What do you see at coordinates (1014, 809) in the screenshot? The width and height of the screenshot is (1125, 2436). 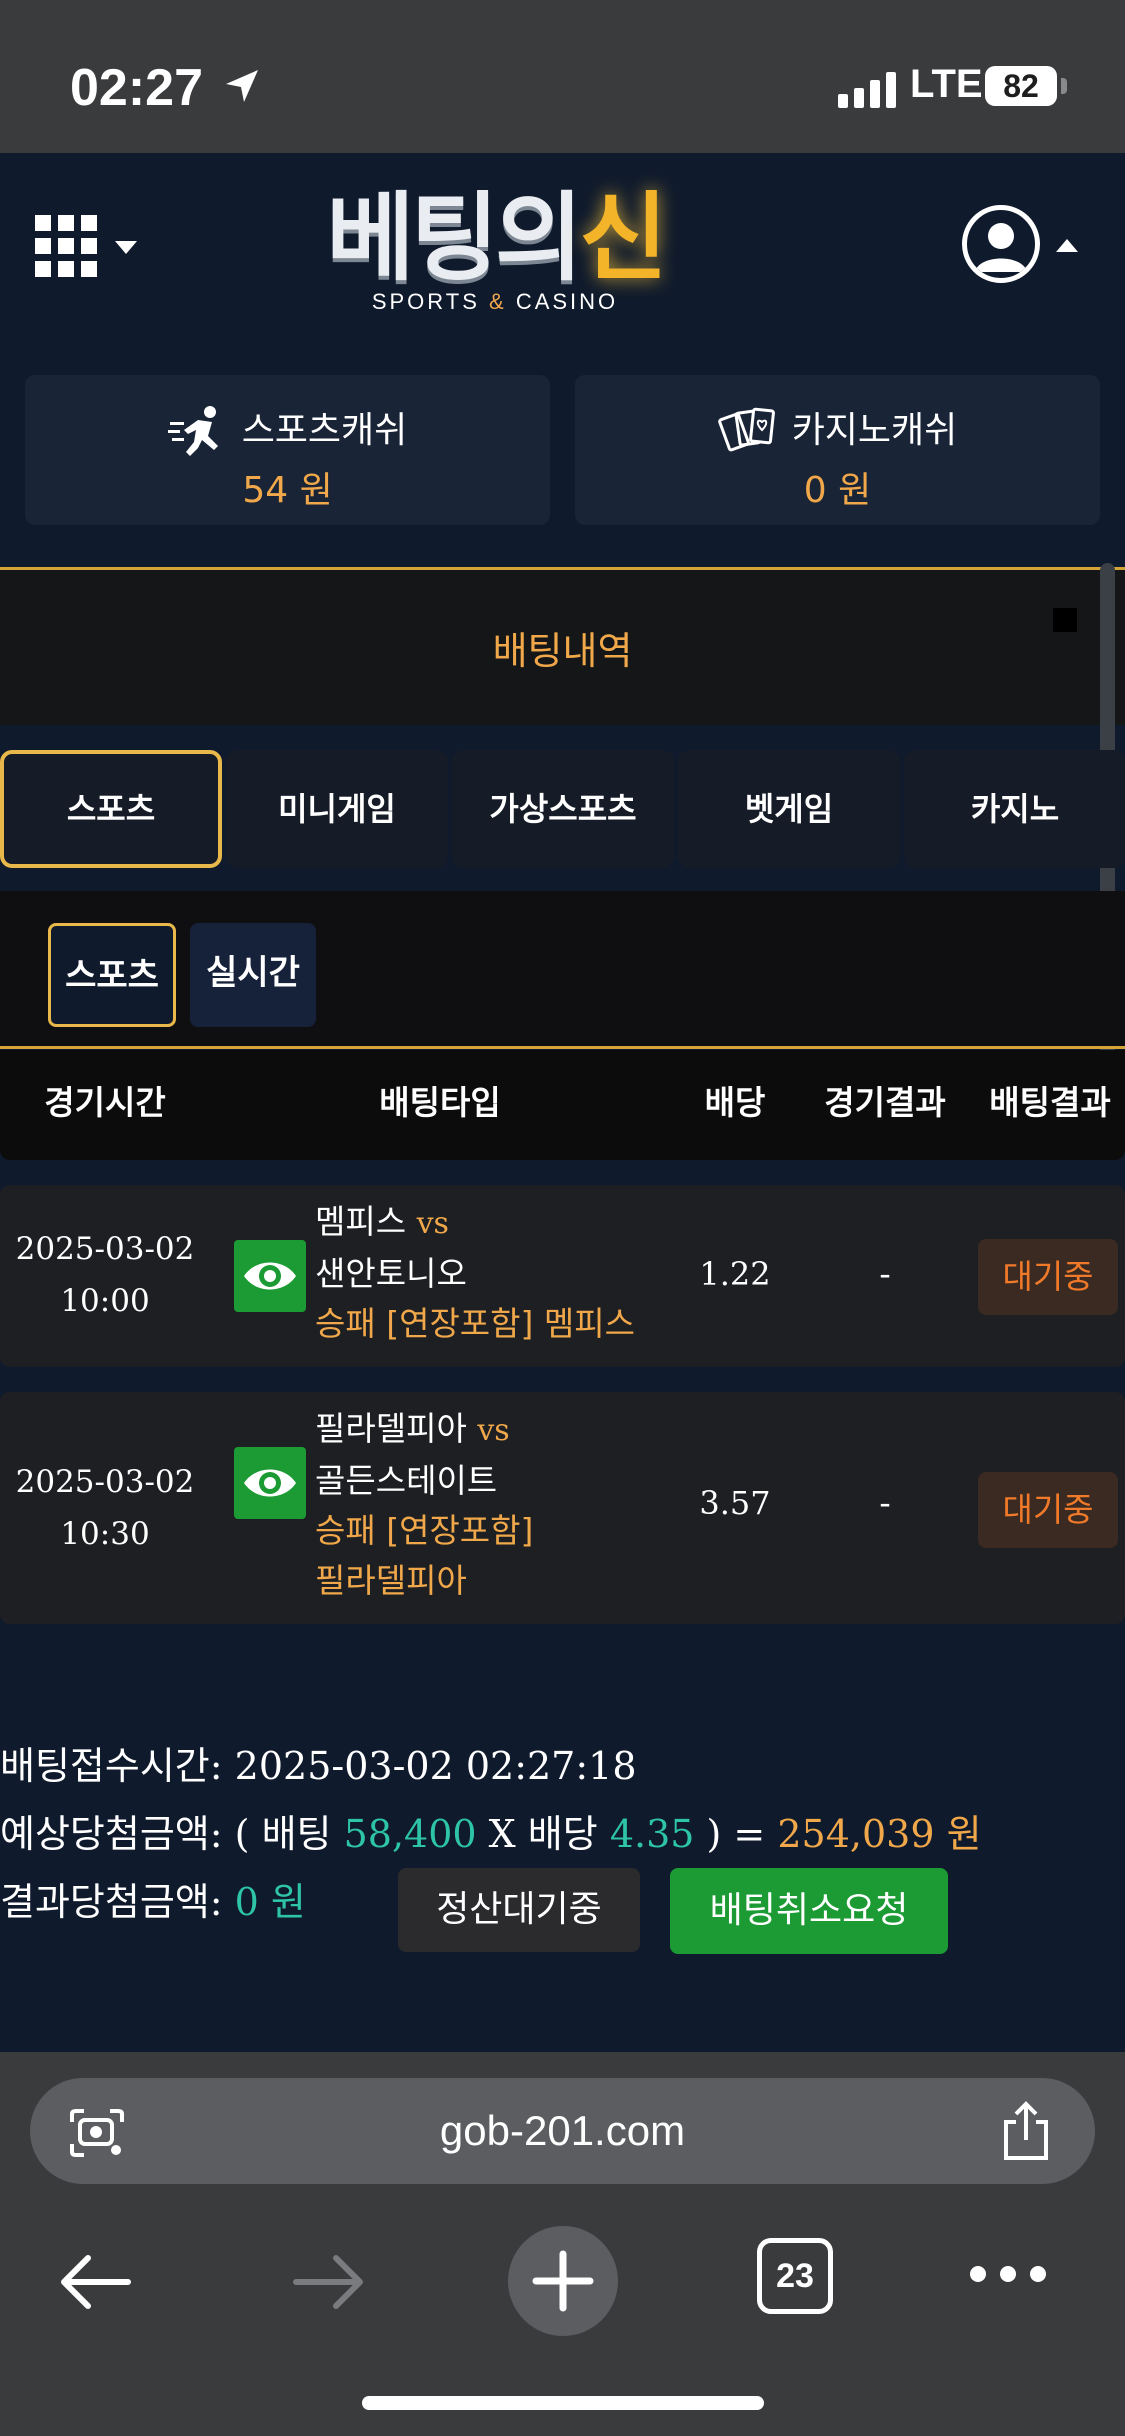 I see `tab-casino: 카지노` at bounding box center [1014, 809].